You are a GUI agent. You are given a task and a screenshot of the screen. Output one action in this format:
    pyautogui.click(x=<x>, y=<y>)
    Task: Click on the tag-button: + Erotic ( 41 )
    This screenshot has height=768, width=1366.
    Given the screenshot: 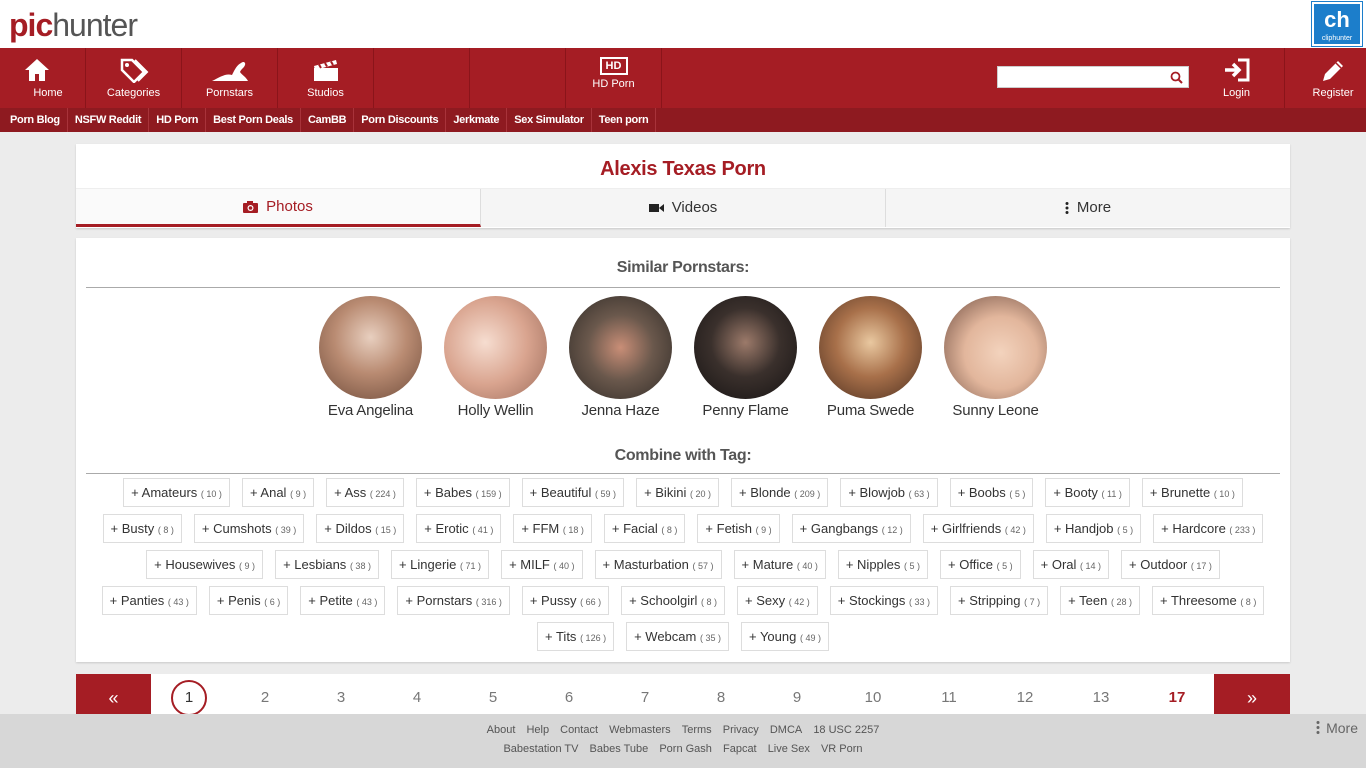 What is the action you would take?
    pyautogui.click(x=459, y=528)
    